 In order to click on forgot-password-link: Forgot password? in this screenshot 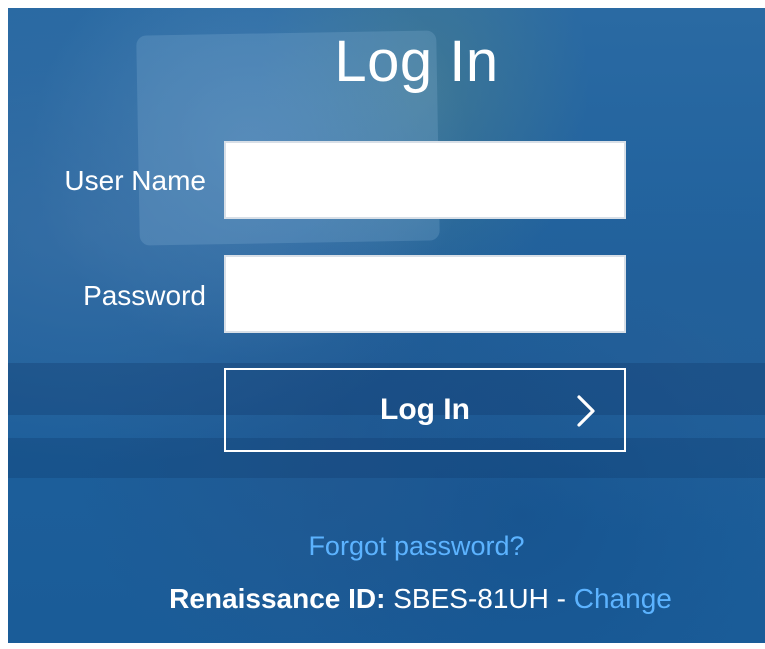, I will do `click(386, 546)`.